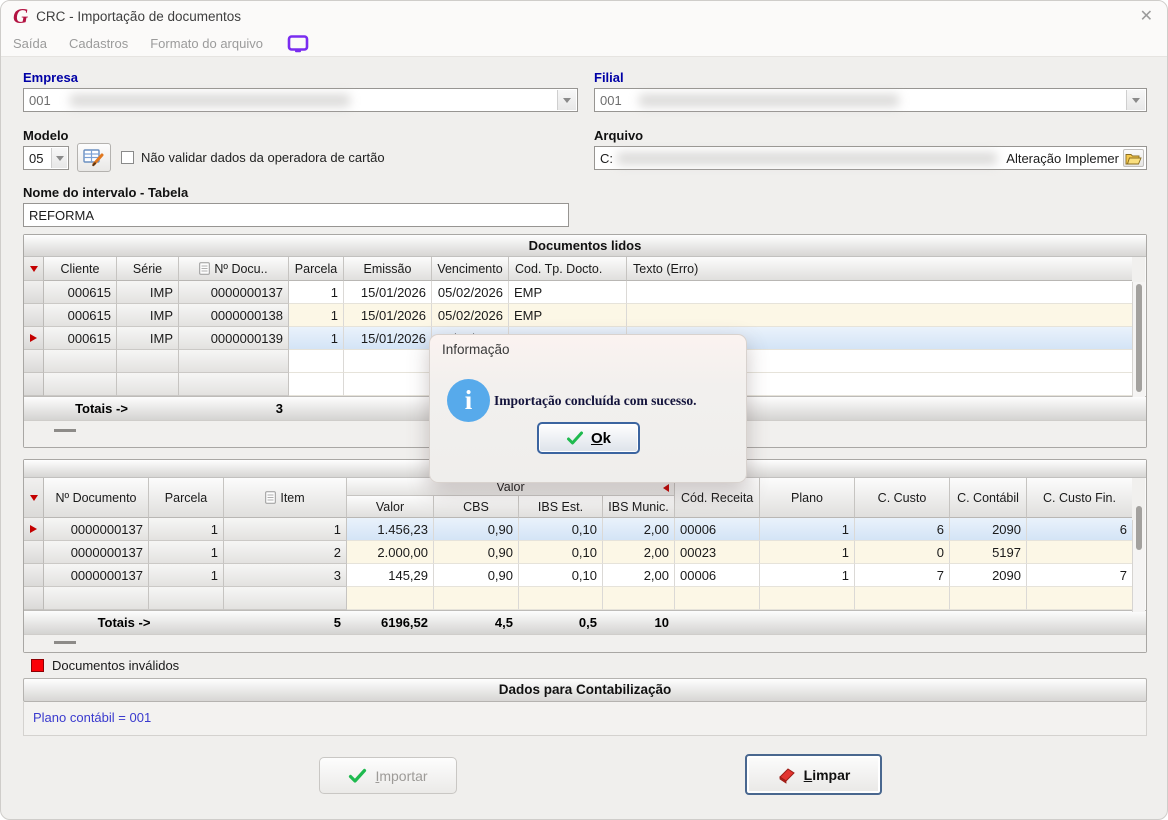 Image resolution: width=1168 pixels, height=820 pixels. I want to click on empresa-select: 001, so click(300, 100).